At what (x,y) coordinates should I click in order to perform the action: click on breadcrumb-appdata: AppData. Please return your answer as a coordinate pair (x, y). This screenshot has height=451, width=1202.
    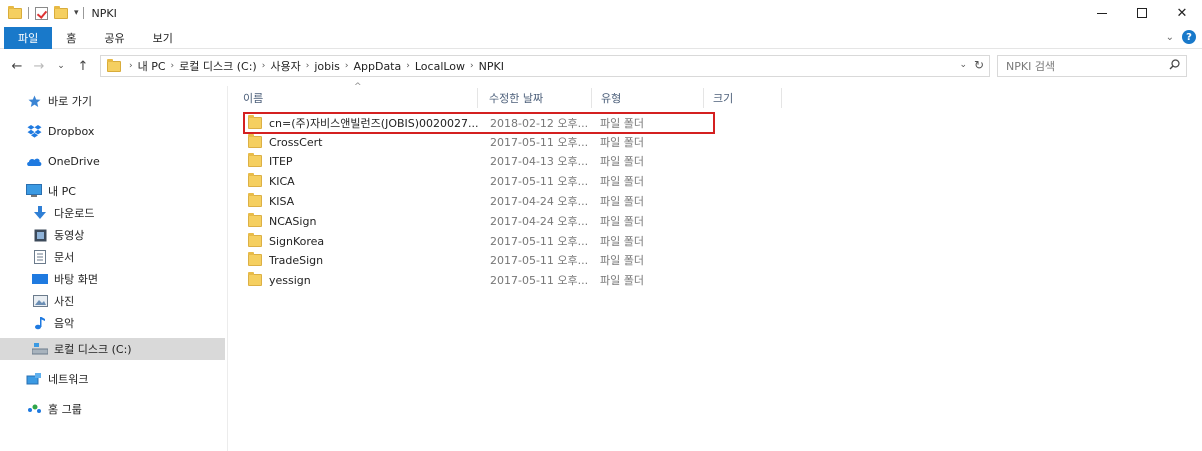
    Looking at the image, I should click on (377, 66).